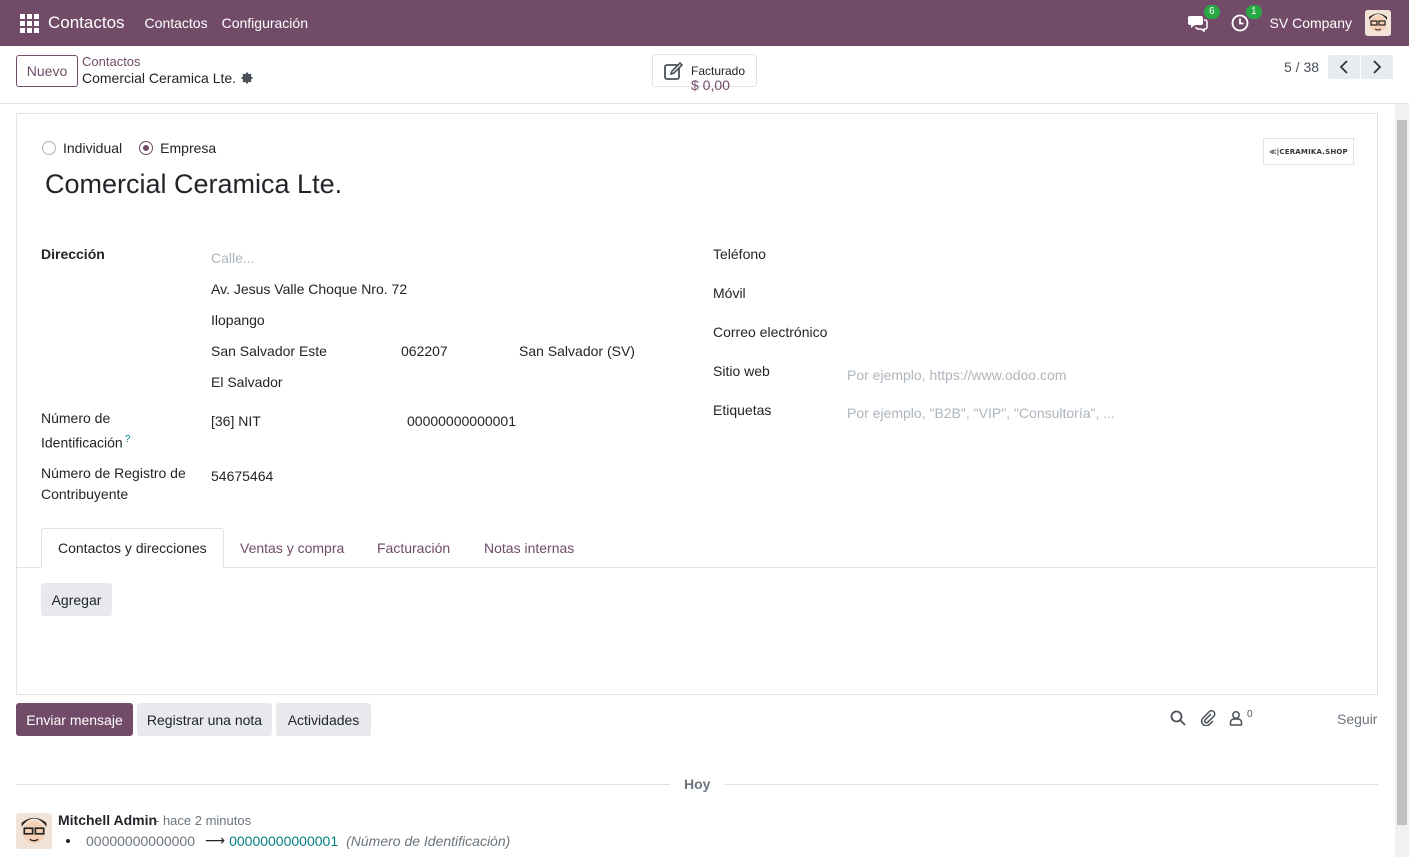 The height and width of the screenshot is (857, 1409). Describe the element at coordinates (107, 820) in the screenshot. I see `message-author: Mitchell Admin` at that location.